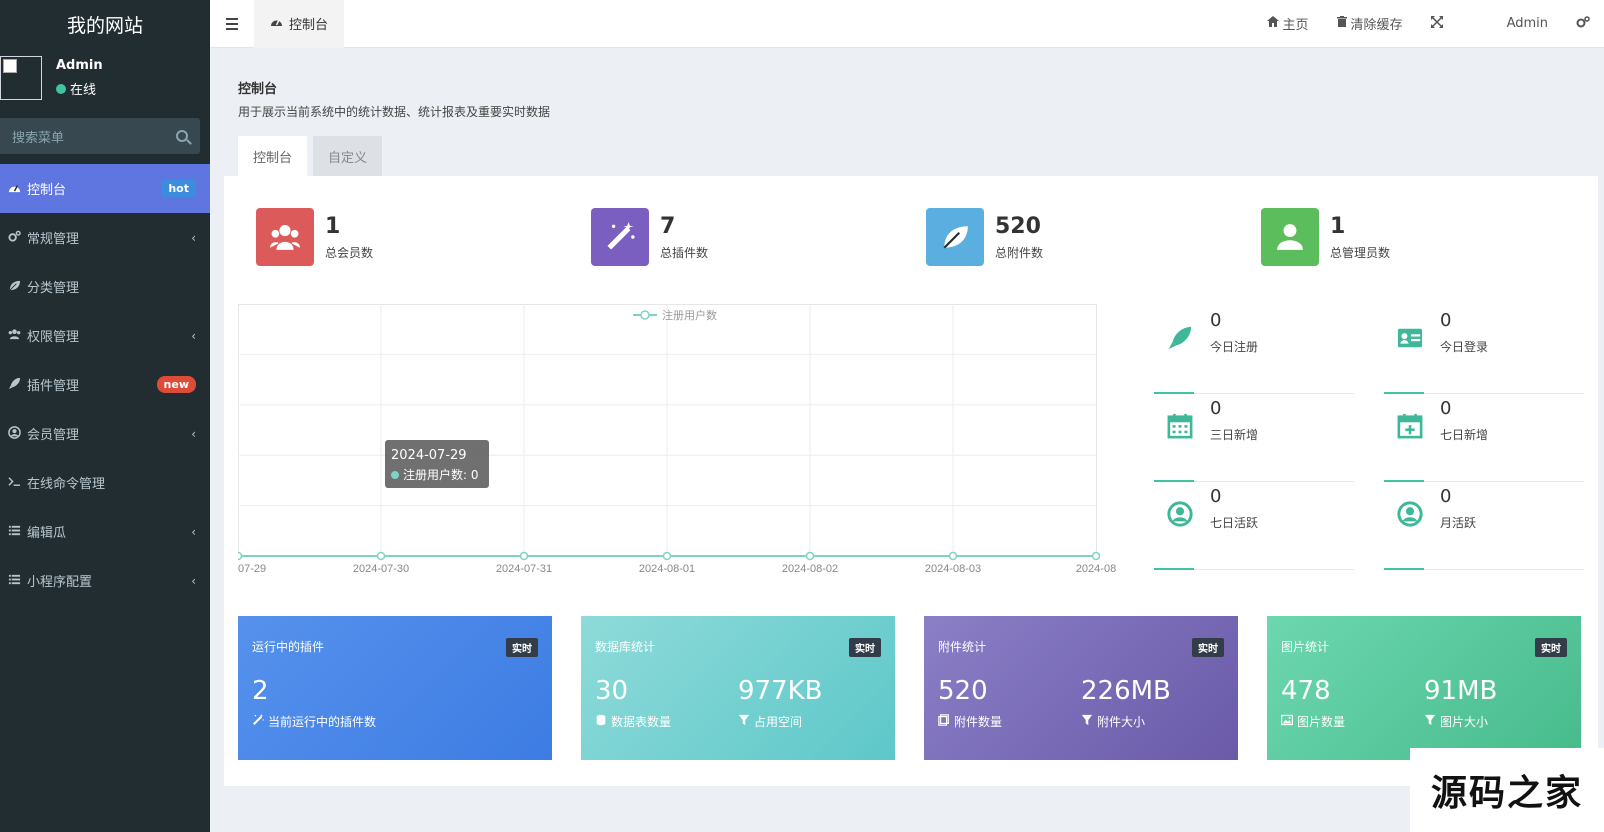 This screenshot has width=1604, height=832. Describe the element at coordinates (1507, 790) in the screenshot. I see `watermark-logo: 源码之家` at that location.